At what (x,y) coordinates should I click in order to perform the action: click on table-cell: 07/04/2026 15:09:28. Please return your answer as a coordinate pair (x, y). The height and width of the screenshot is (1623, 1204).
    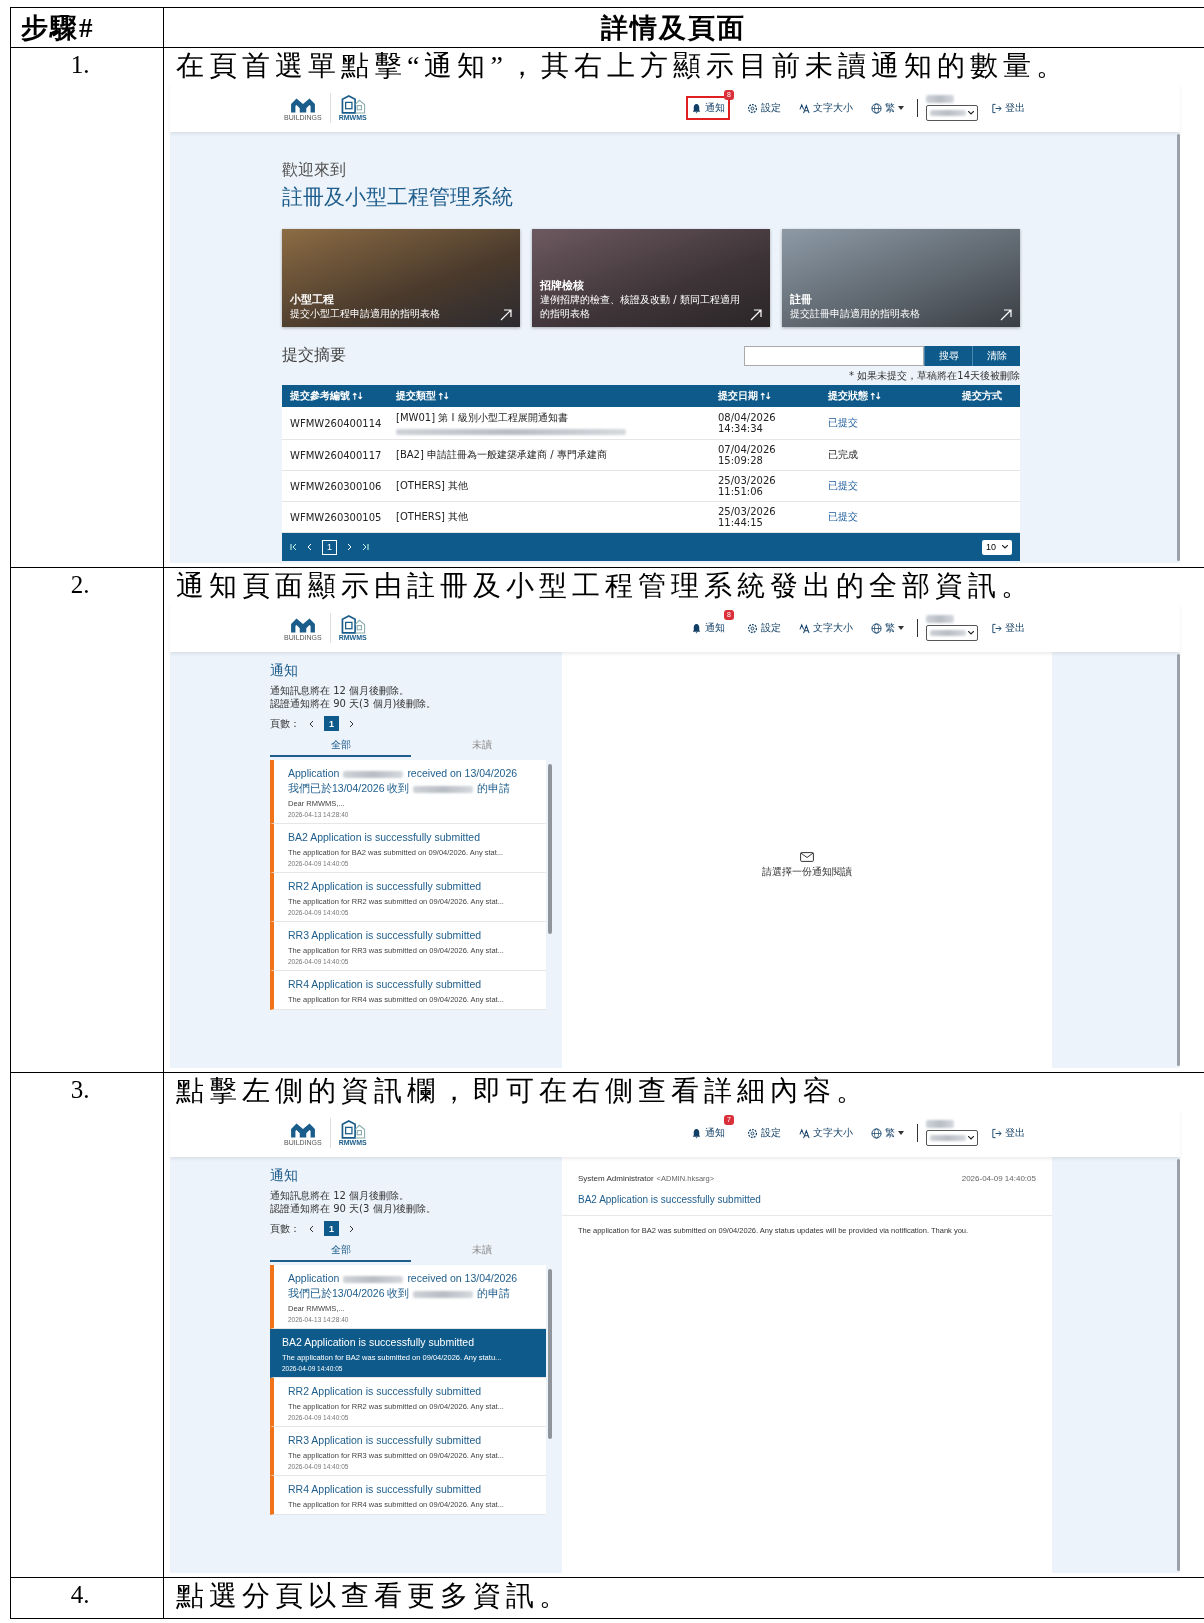
    Looking at the image, I should click on (747, 455).